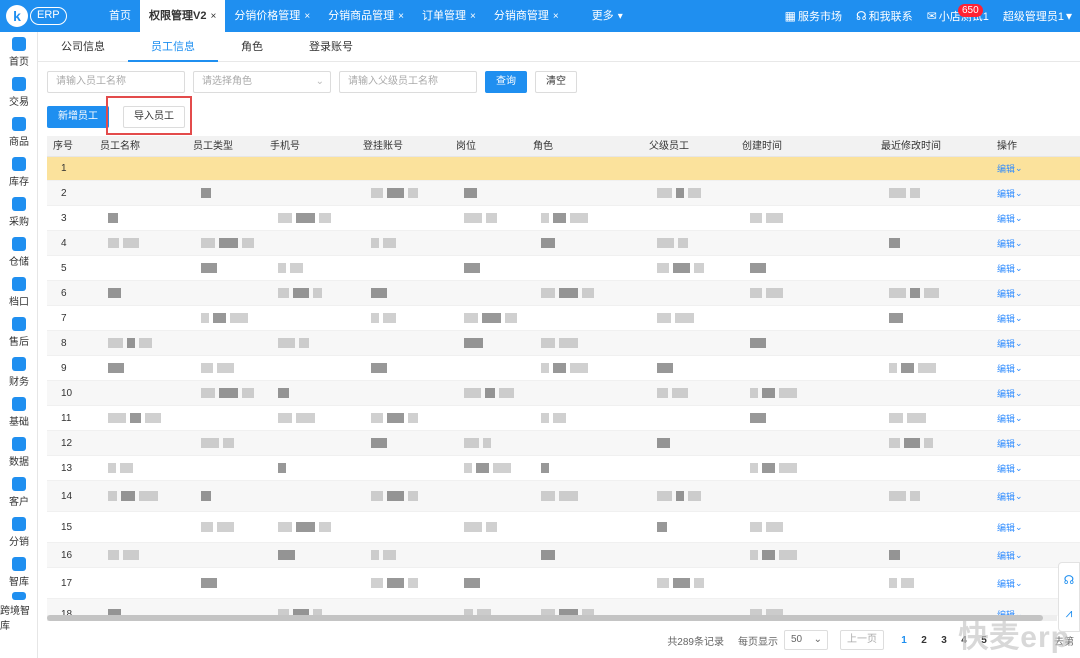  Describe the element at coordinates (563, 193) in the screenshot. I see `table-row: 2 编辑 ⌄` at that location.